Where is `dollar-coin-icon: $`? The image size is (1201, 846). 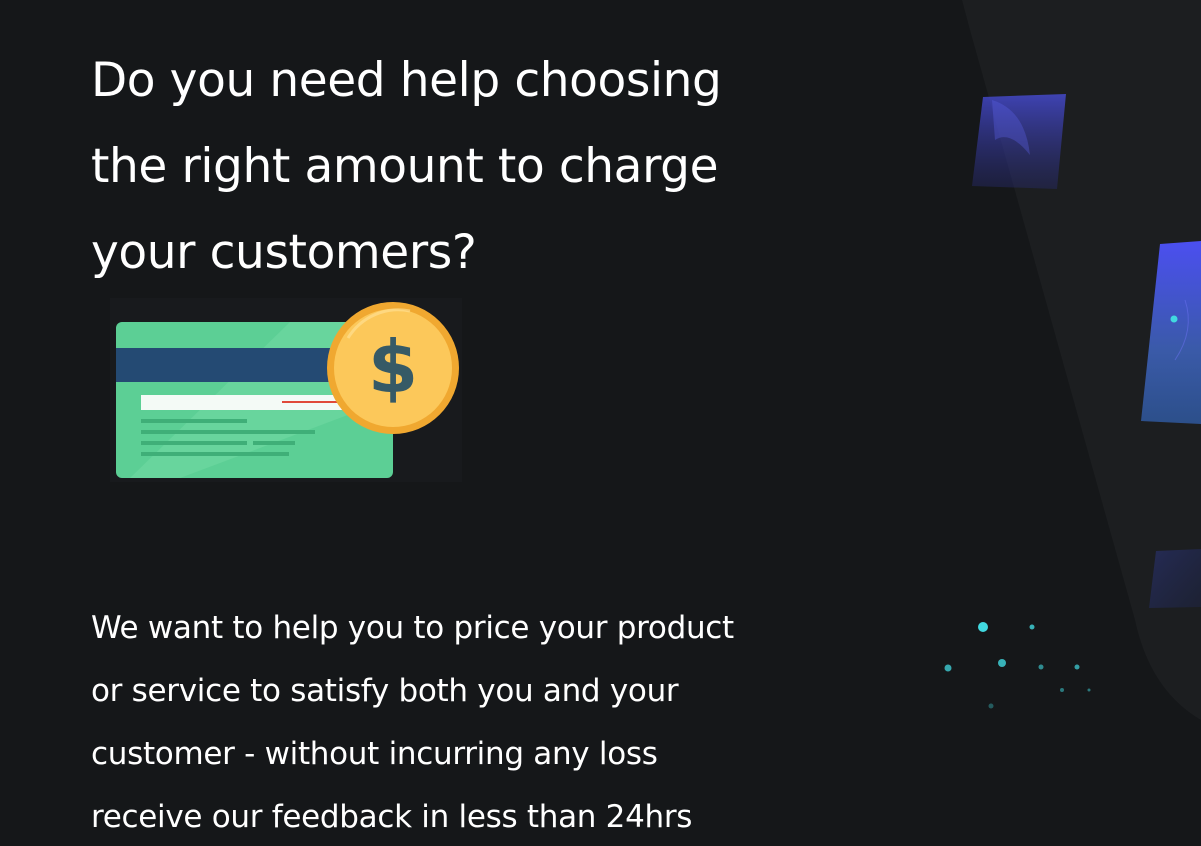 dollar-coin-icon: $ is located at coordinates (393, 368).